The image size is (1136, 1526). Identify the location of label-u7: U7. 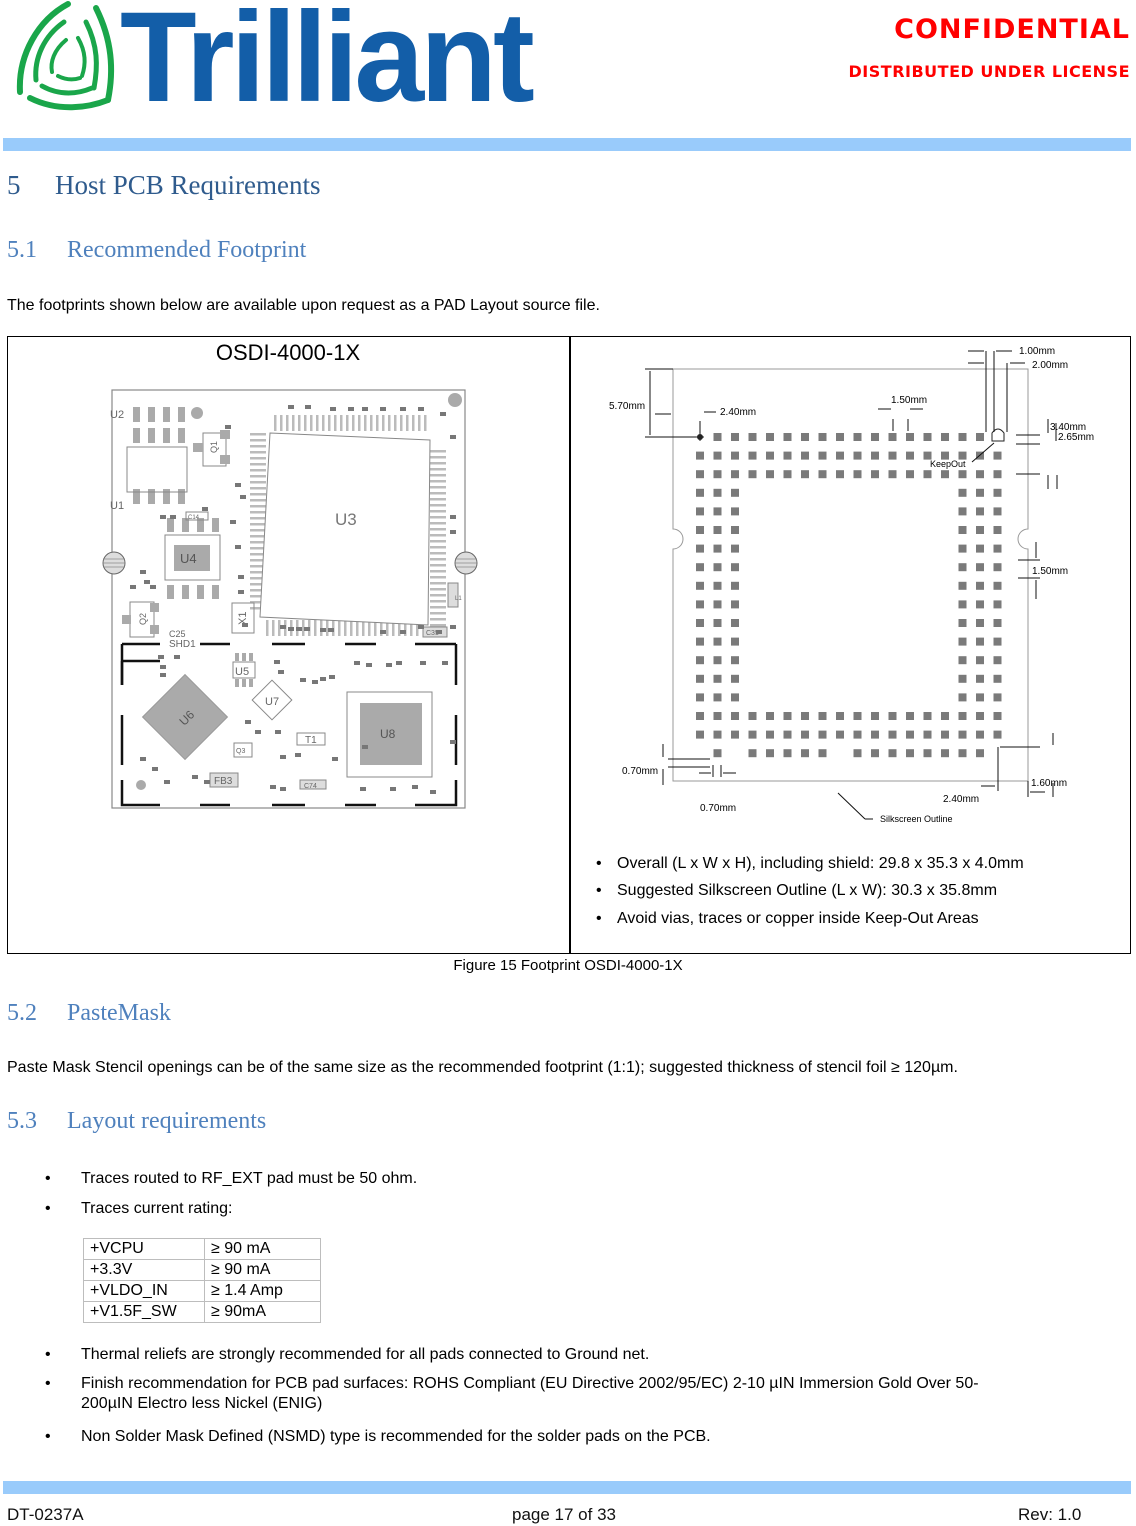
(272, 702).